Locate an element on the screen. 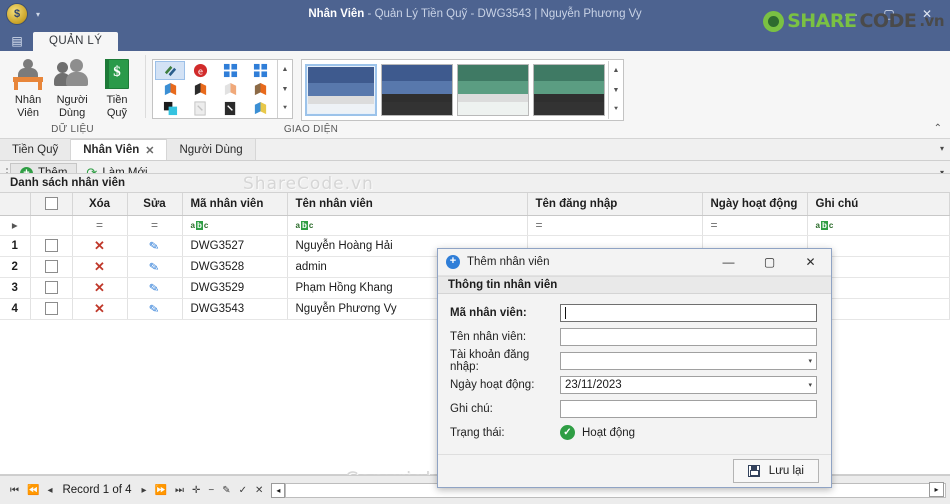 Image resolution: width=950 pixels, height=504 pixels. dialog-maximize-button: ▢ is located at coordinates (769, 262).